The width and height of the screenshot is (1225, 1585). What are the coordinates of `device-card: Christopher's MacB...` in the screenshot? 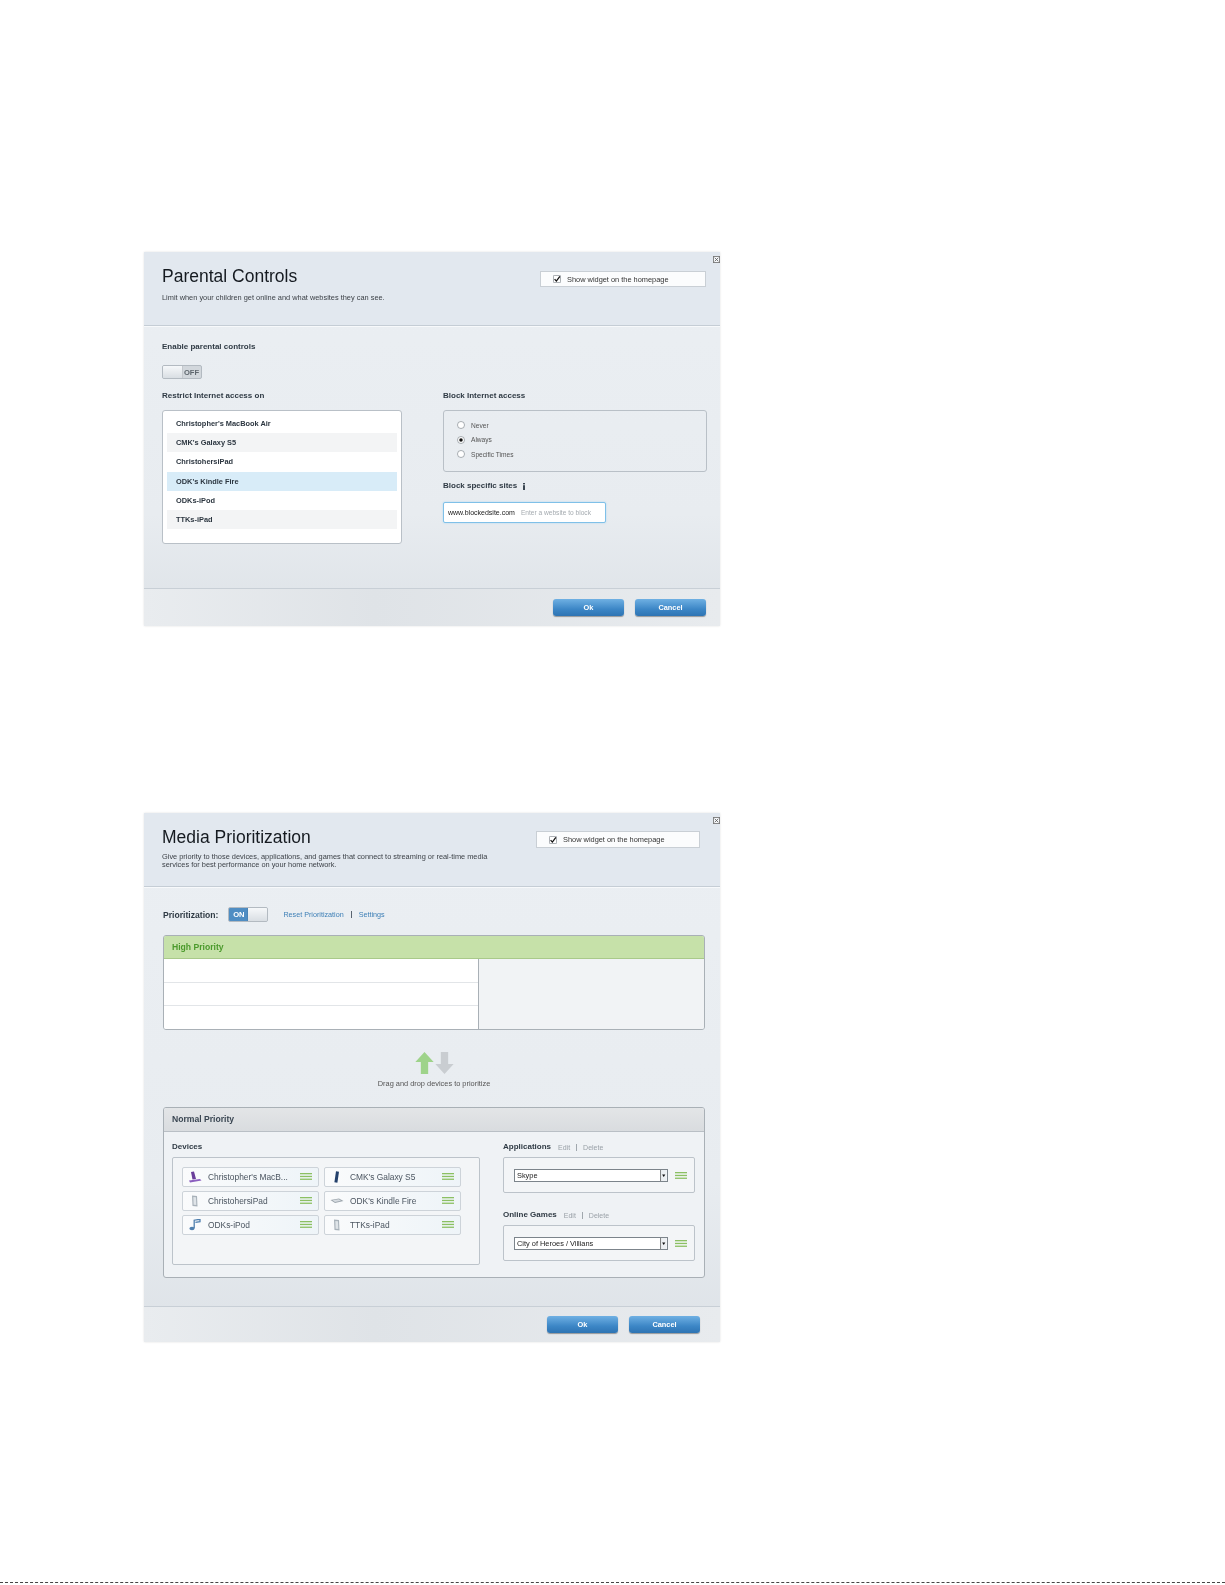 It's located at (250, 1177).